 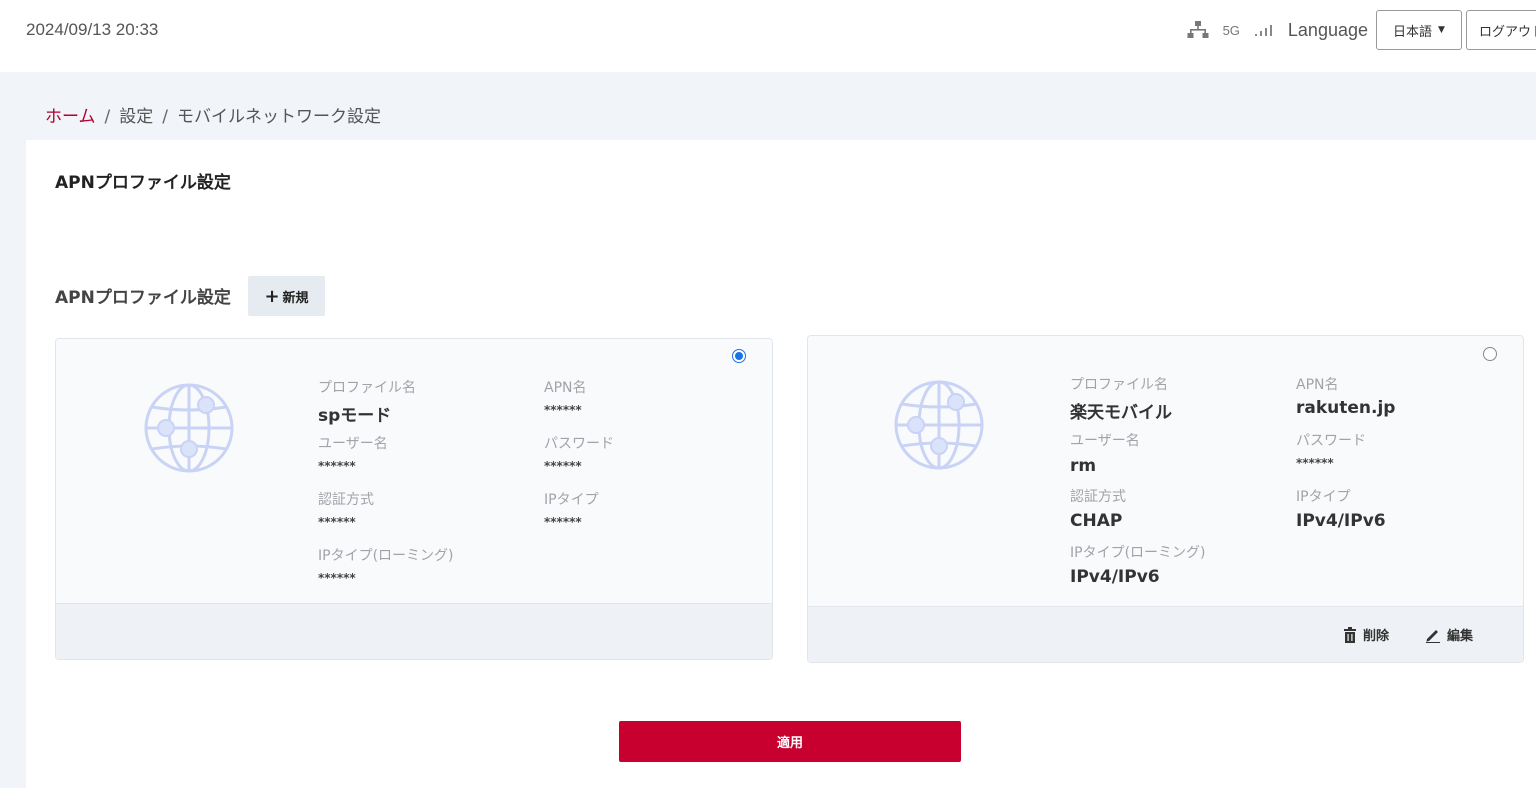 I want to click on page-title: APNプロファイル設定, so click(x=143, y=183).